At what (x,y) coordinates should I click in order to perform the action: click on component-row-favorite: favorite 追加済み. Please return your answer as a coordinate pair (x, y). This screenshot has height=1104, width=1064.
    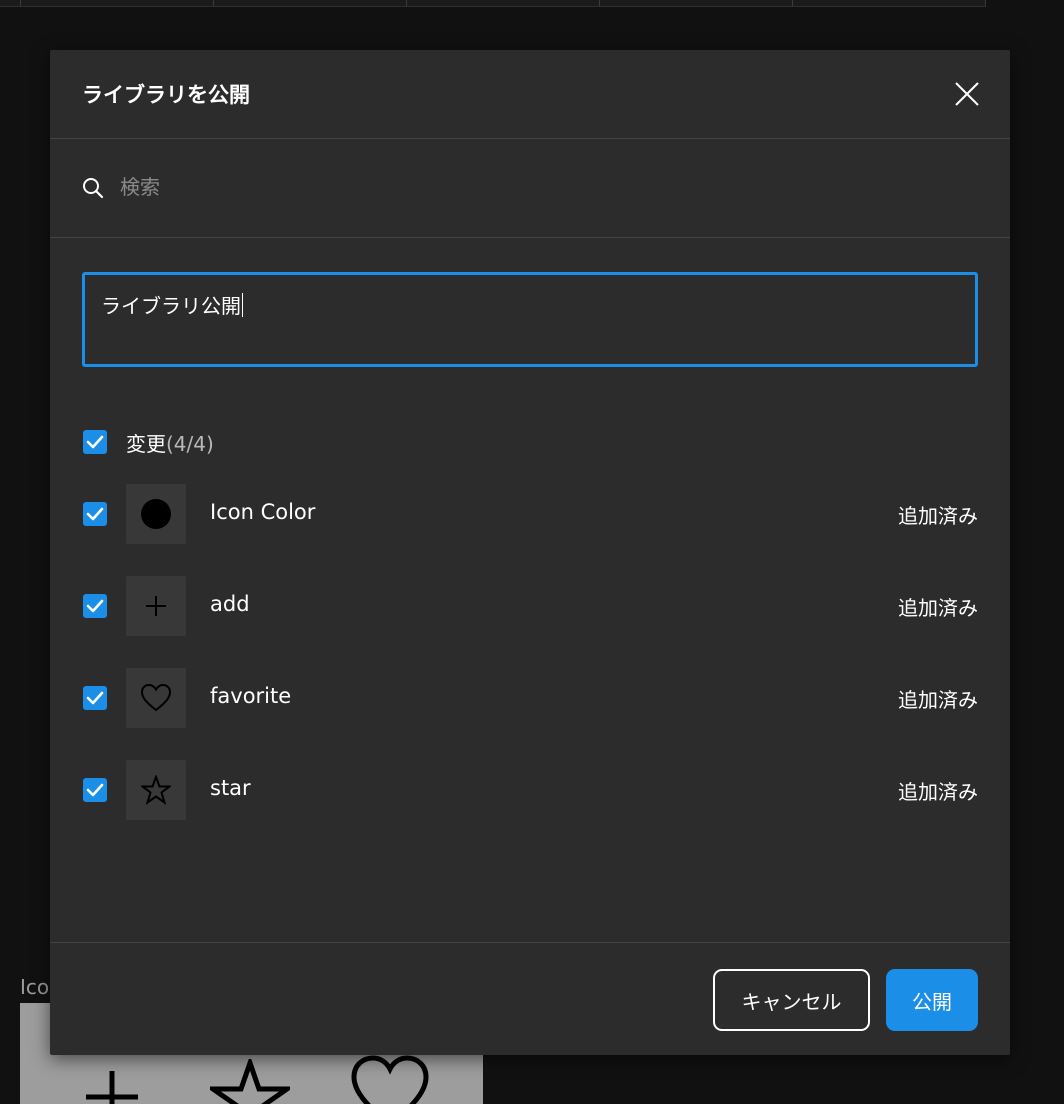
    Looking at the image, I should click on (530, 698).